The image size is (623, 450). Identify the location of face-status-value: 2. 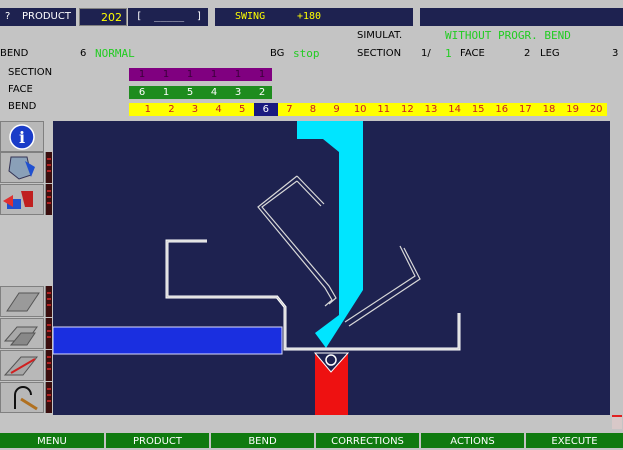
(527, 53).